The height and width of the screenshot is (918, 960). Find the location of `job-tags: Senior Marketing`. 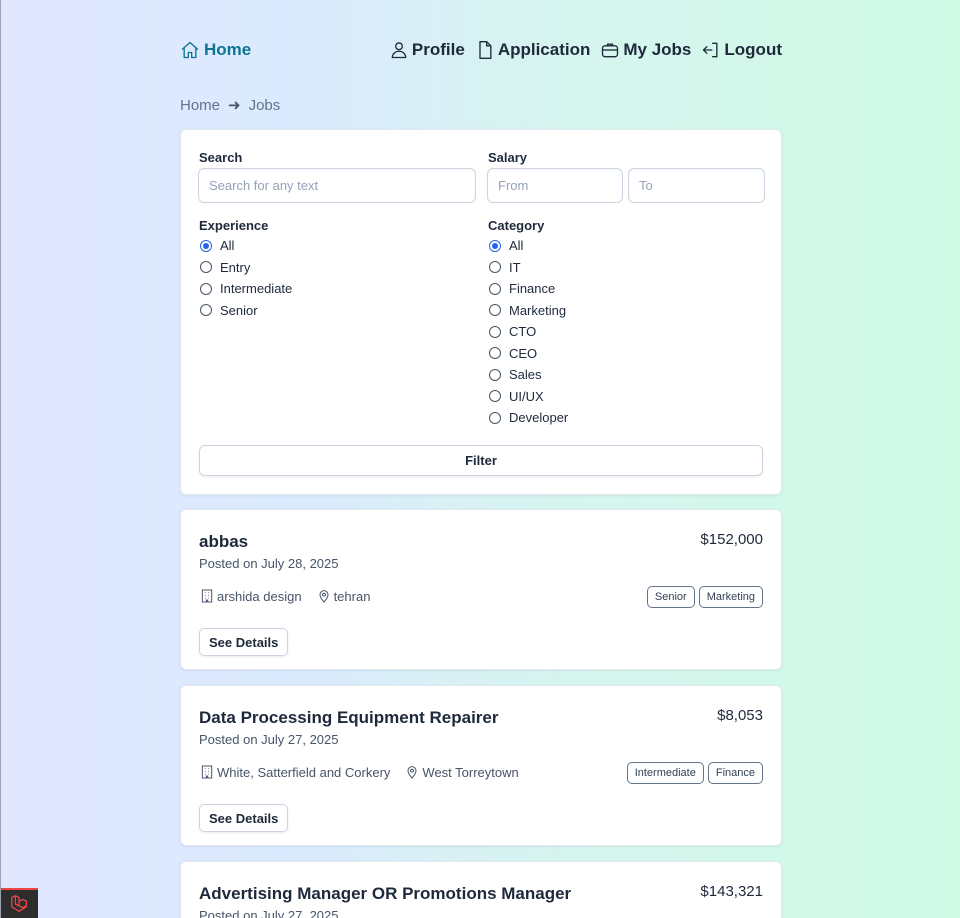

job-tags: Senior Marketing is located at coordinates (704, 597).